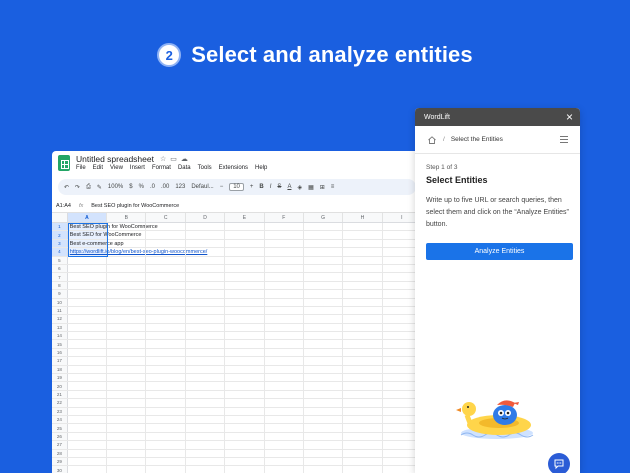 The height and width of the screenshot is (473, 630). What do you see at coordinates (569, 117) in the screenshot?
I see `close-icon: ×` at bounding box center [569, 117].